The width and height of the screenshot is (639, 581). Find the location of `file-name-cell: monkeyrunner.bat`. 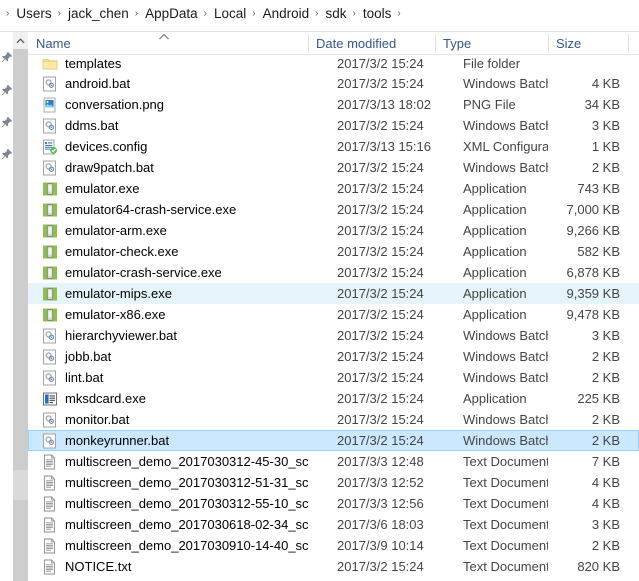

file-name-cell: monkeyrunner.bat is located at coordinates (168, 440).